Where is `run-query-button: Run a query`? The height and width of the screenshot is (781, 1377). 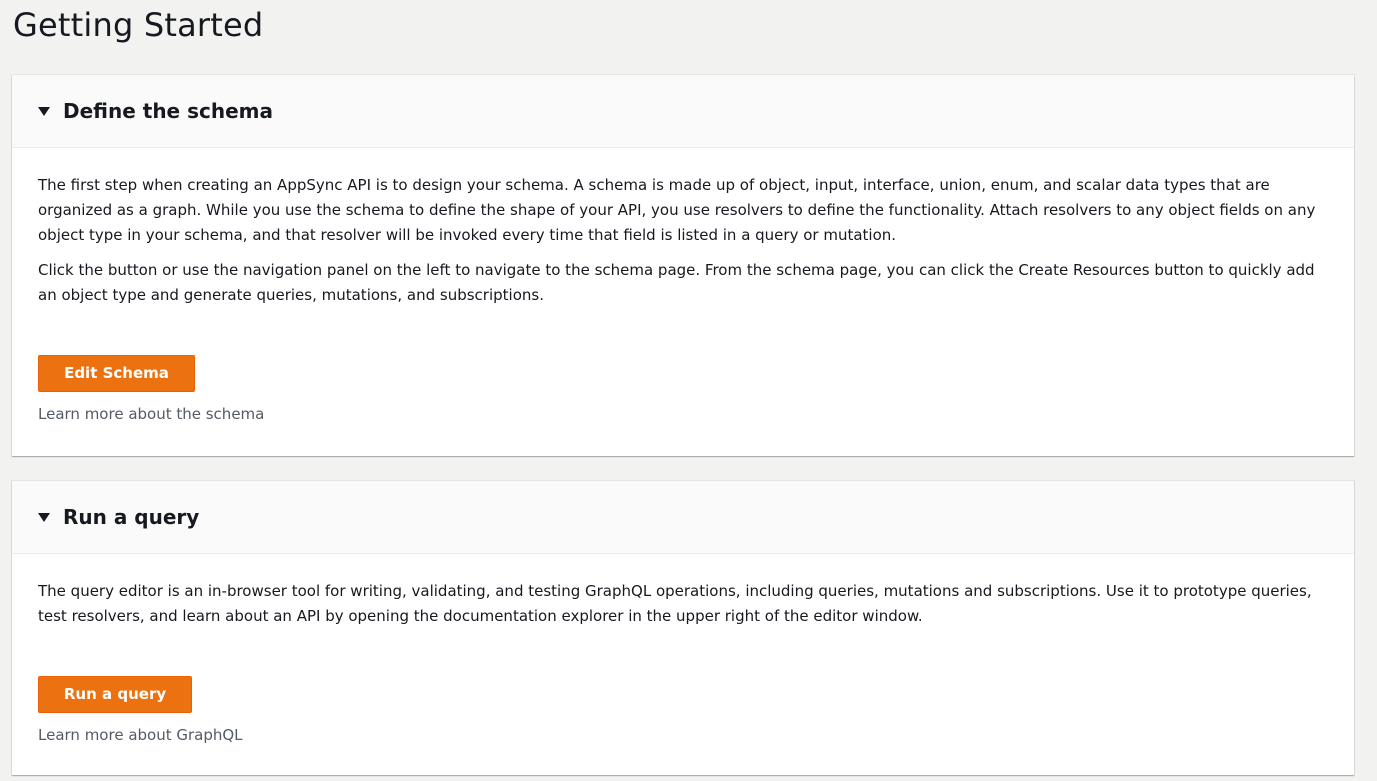 run-query-button: Run a query is located at coordinates (115, 694).